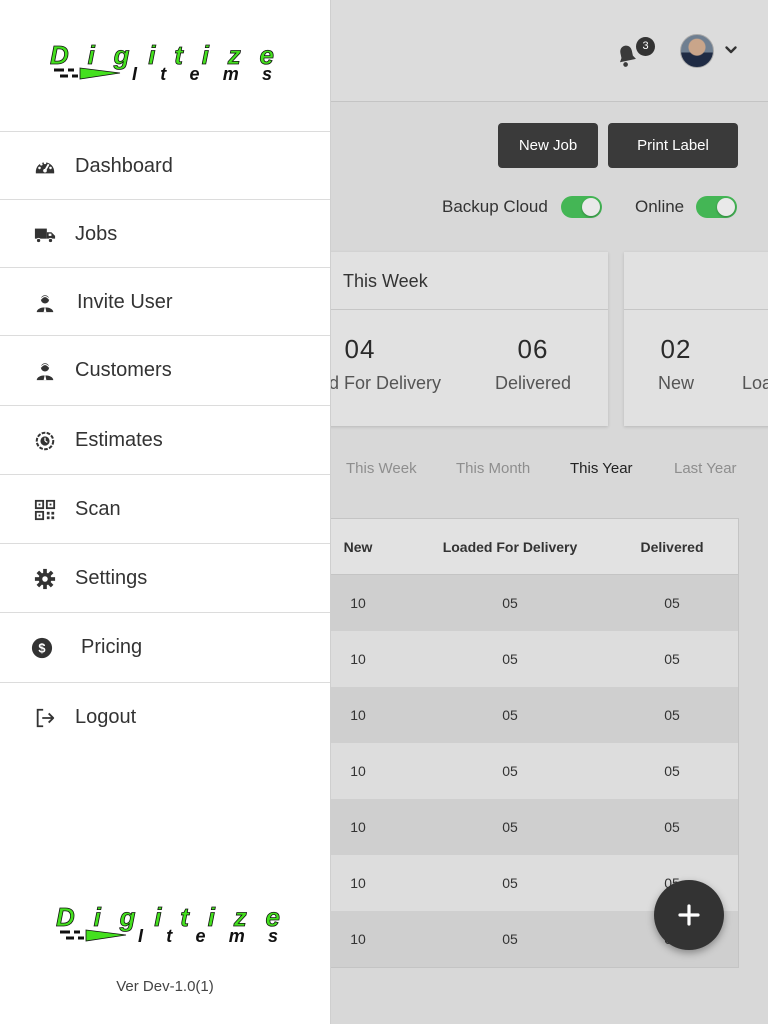 The width and height of the screenshot is (768, 1024). I want to click on card-title, so click(696, 281).